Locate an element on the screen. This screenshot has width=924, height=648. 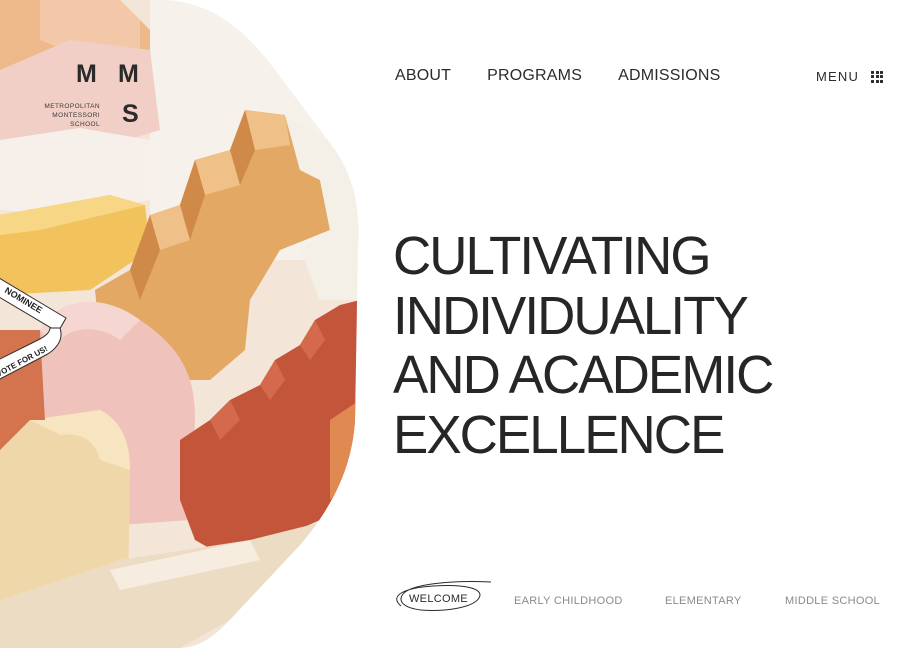
nav-link-programs: PROGRAMS is located at coordinates (534, 76).